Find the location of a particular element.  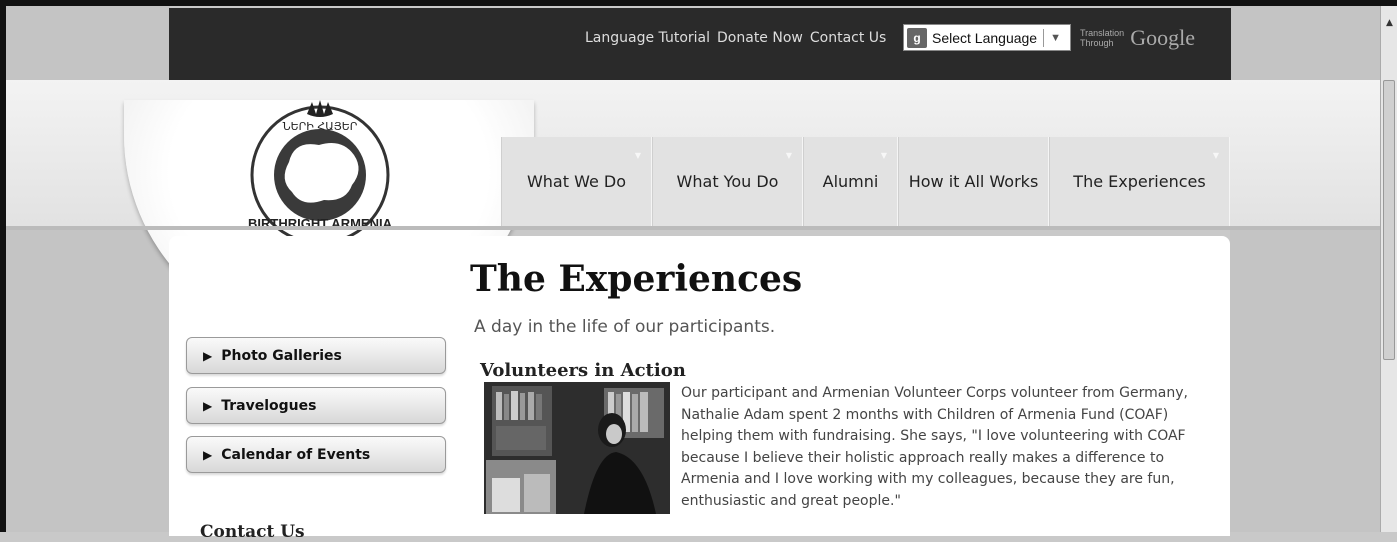

photo-galleries-button: ▶ Photo Galleries is located at coordinates (316, 355).